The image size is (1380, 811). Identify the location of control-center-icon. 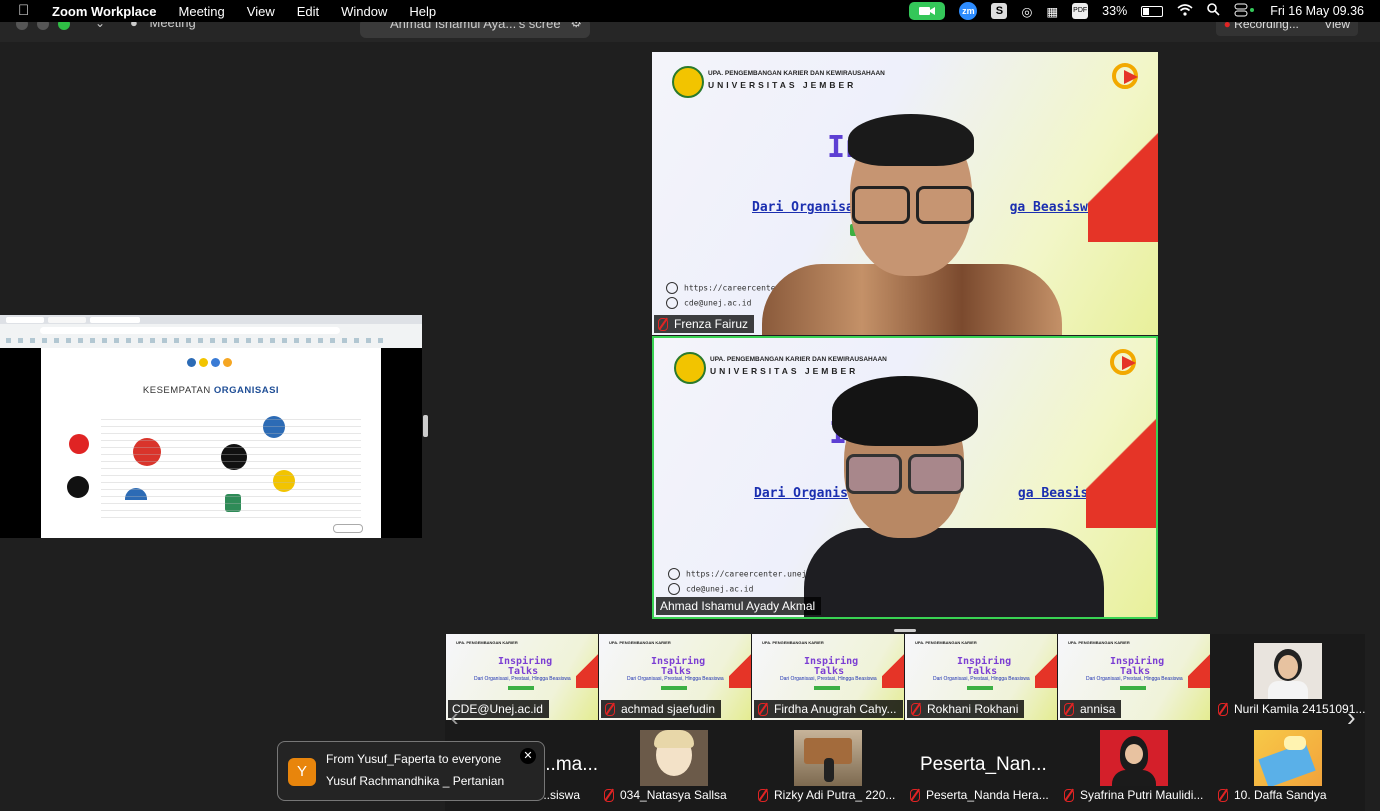
(1245, 11).